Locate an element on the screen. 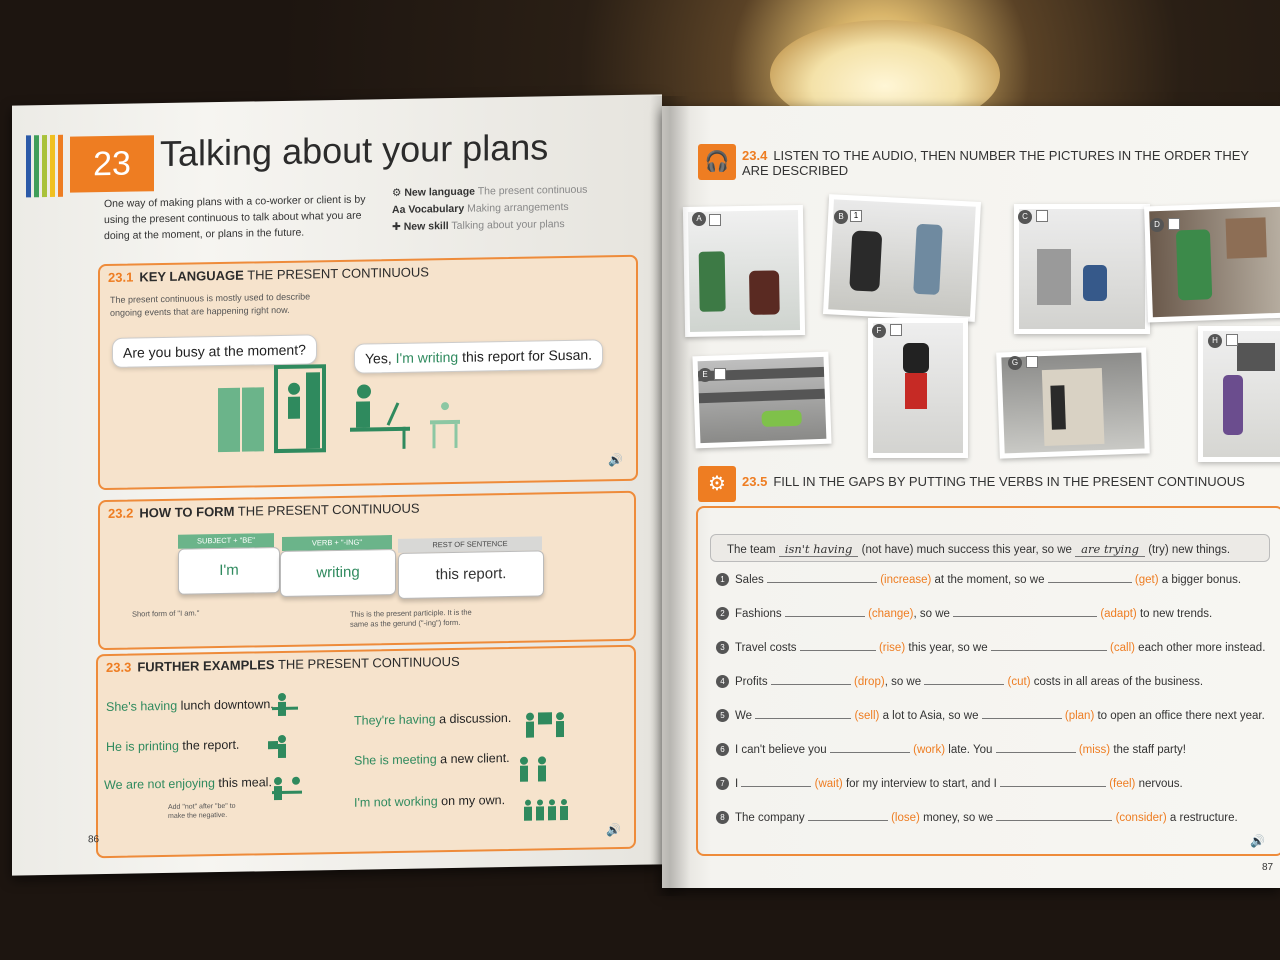 Image resolution: width=1280 pixels, height=960 pixels. picture-label: G is located at coordinates (1015, 363).